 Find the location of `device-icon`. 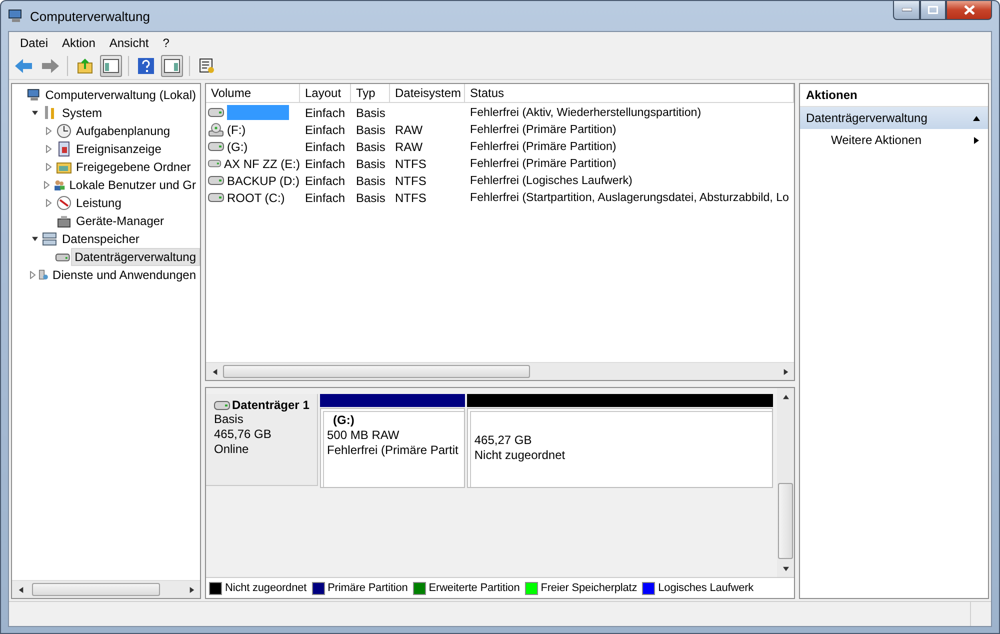

device-icon is located at coordinates (64, 221).